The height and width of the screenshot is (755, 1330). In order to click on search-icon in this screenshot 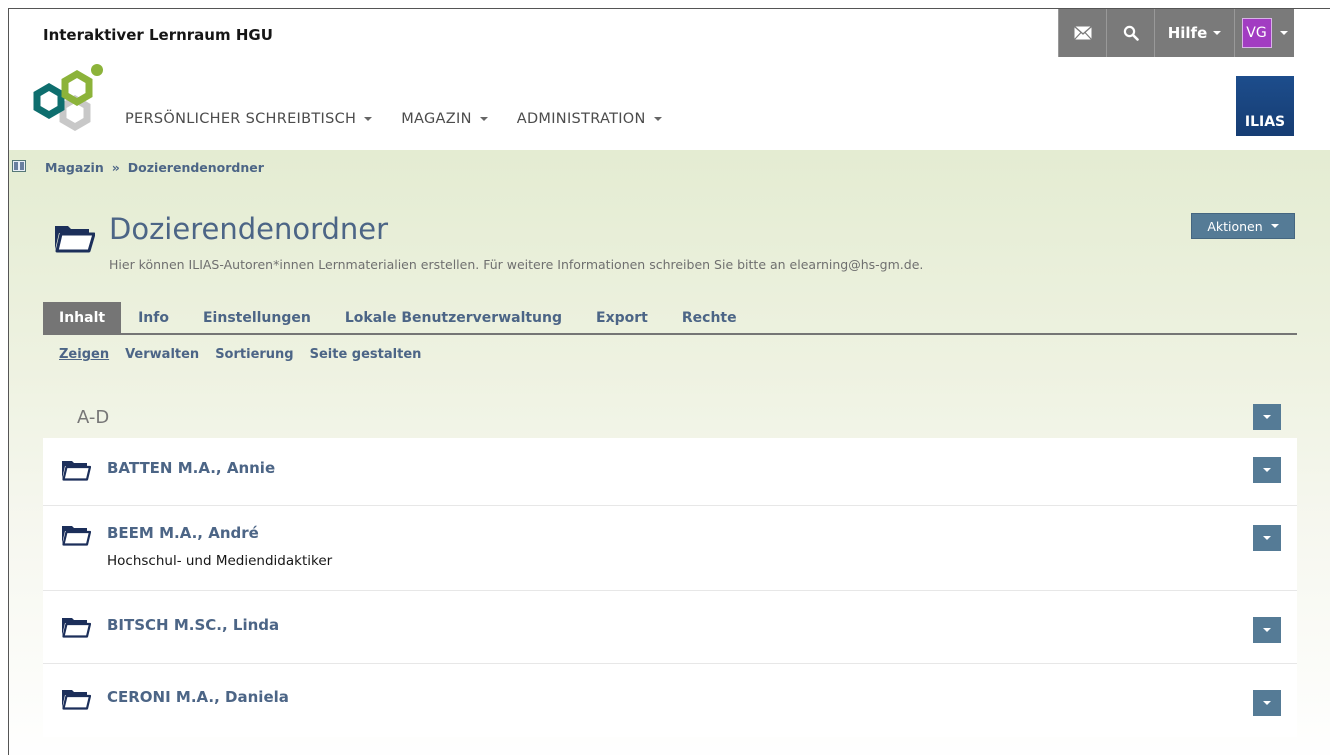, I will do `click(1131, 33)`.